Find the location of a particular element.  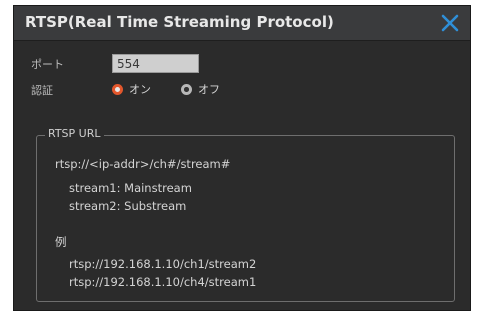

port-input is located at coordinates (155, 63).